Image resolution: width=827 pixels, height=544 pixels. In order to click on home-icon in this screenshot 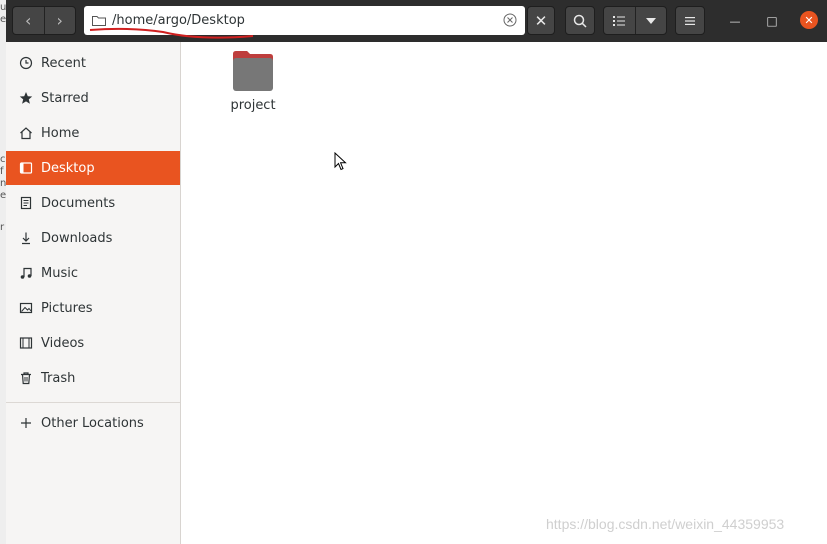, I will do `click(26, 133)`.